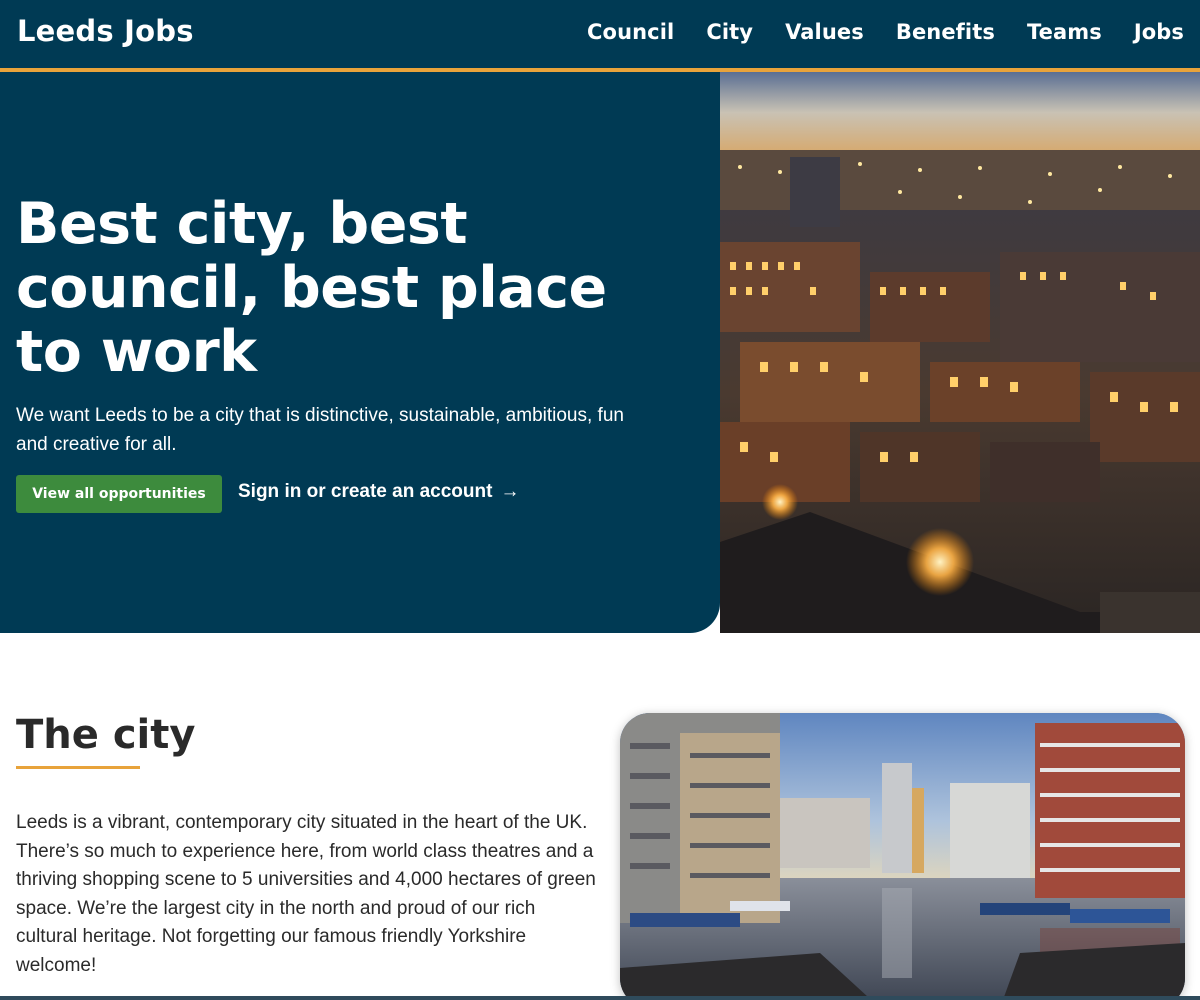  I want to click on arrow-right-icon: →, so click(510, 491).